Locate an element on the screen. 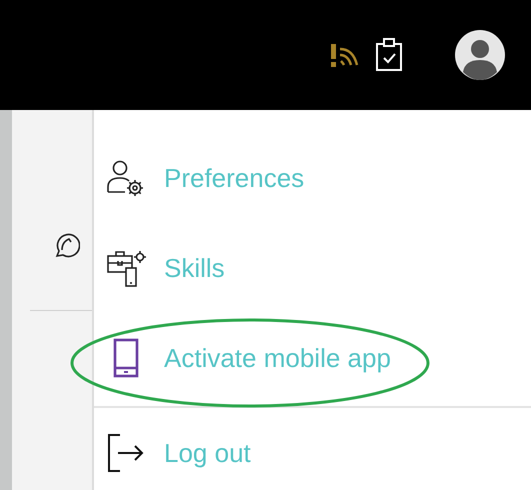 The image size is (531, 490). avatar-icon is located at coordinates (480, 55).